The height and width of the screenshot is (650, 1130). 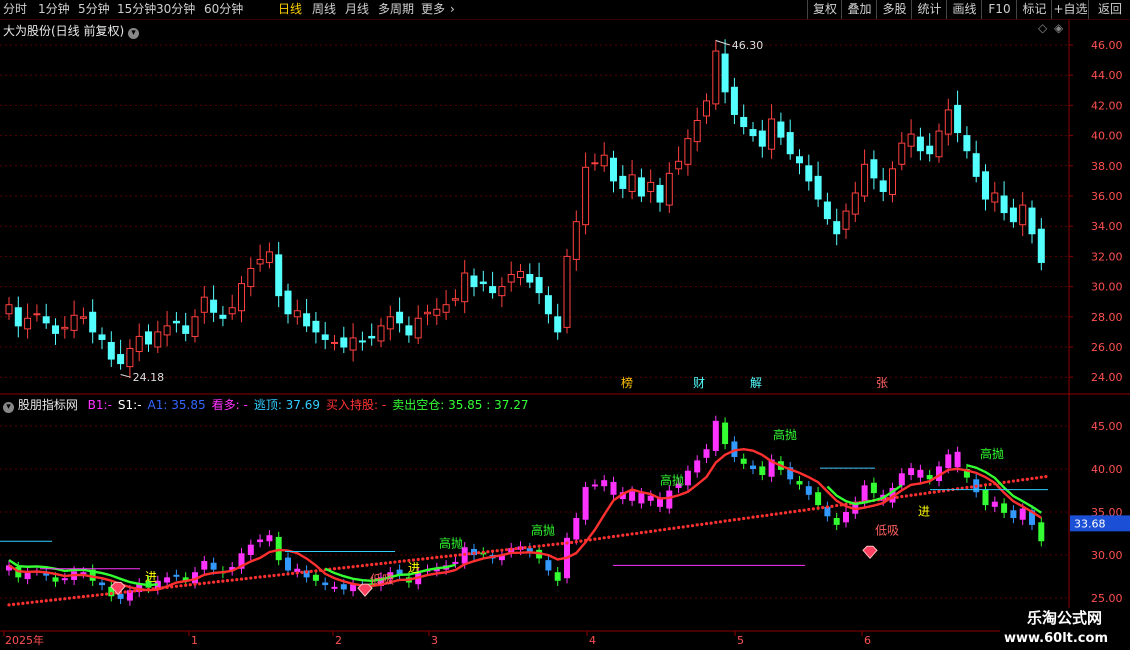 What do you see at coordinates (452, 9) in the screenshot?
I see `more-chevron-icon: ›` at bounding box center [452, 9].